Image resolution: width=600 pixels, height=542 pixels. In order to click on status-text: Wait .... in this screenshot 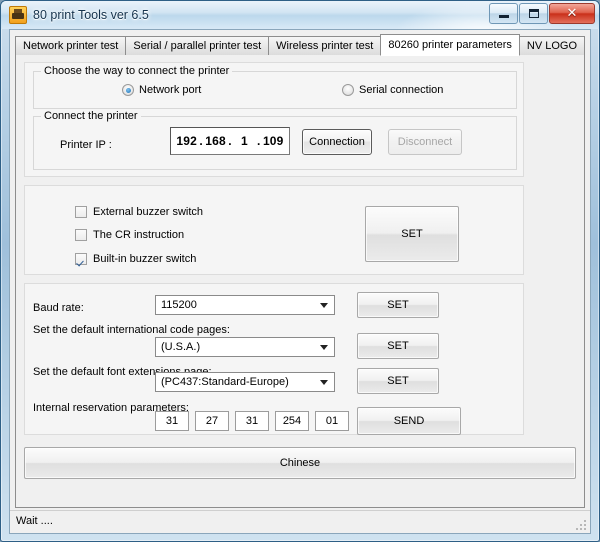, I will do `click(34, 521)`.